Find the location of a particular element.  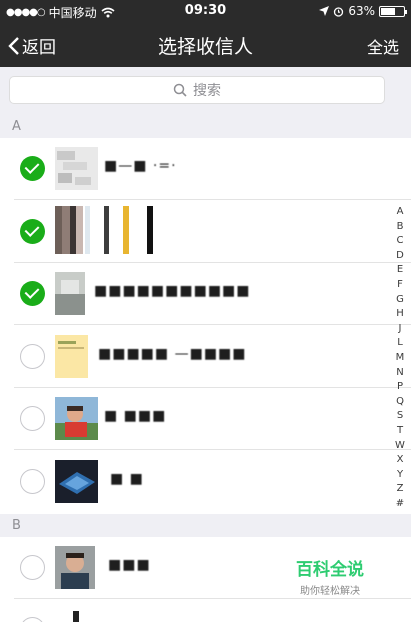

index-letter-c: C is located at coordinates (400, 241).